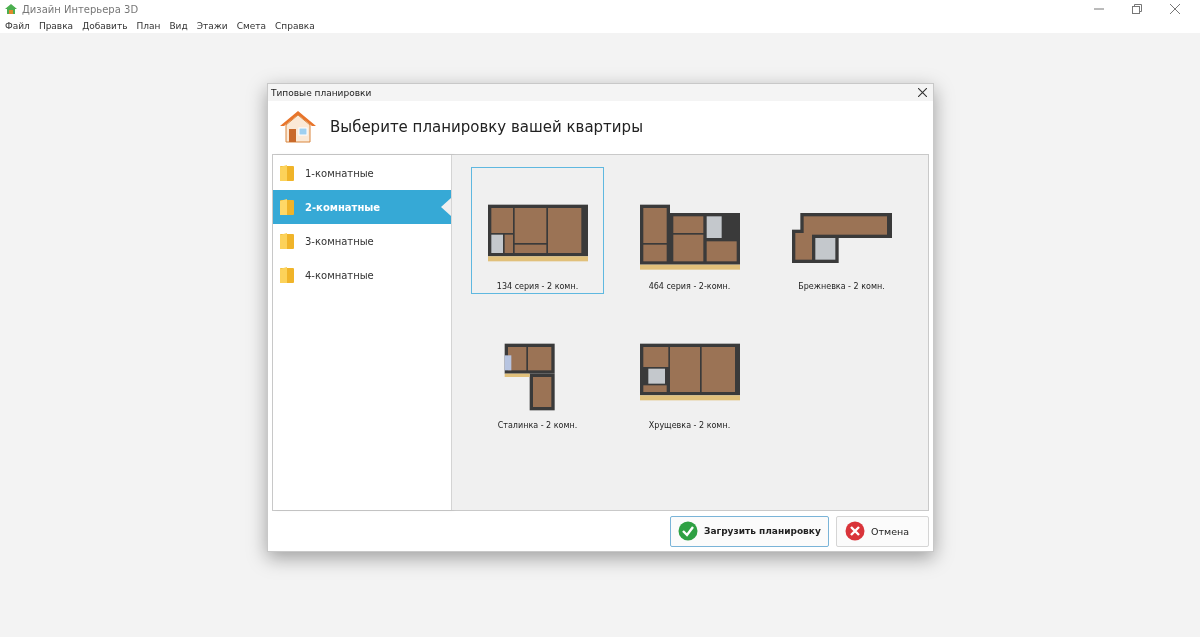  I want to click on menu-item: Файл, so click(17, 25).